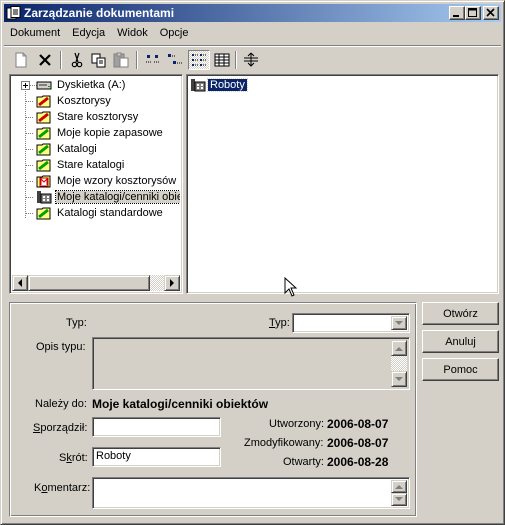 Image resolution: width=505 pixels, height=525 pixels. I want to click on tree-item-label: Kosztorysy, so click(84, 101).